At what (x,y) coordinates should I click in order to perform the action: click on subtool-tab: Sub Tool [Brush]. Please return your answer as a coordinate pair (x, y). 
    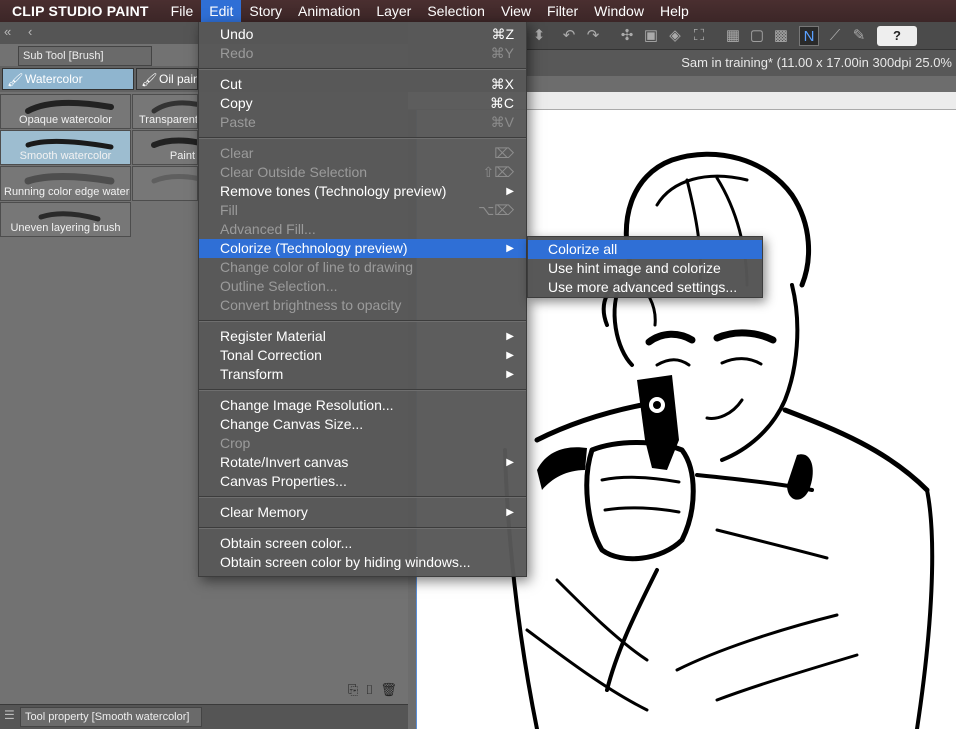
    Looking at the image, I should click on (85, 56).